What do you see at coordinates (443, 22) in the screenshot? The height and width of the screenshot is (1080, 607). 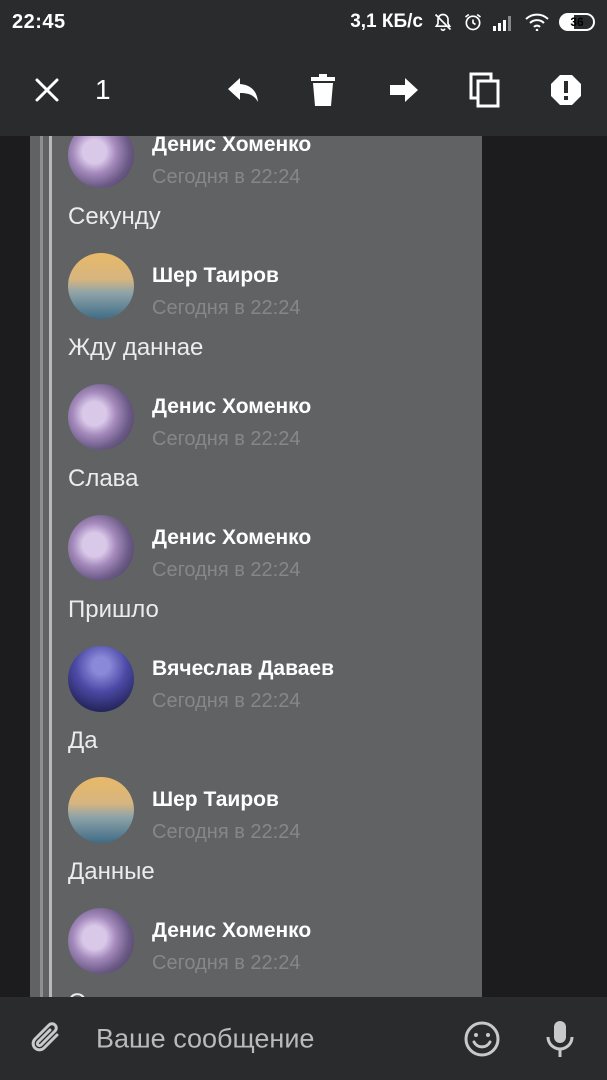 I see `bell-off-icon` at bounding box center [443, 22].